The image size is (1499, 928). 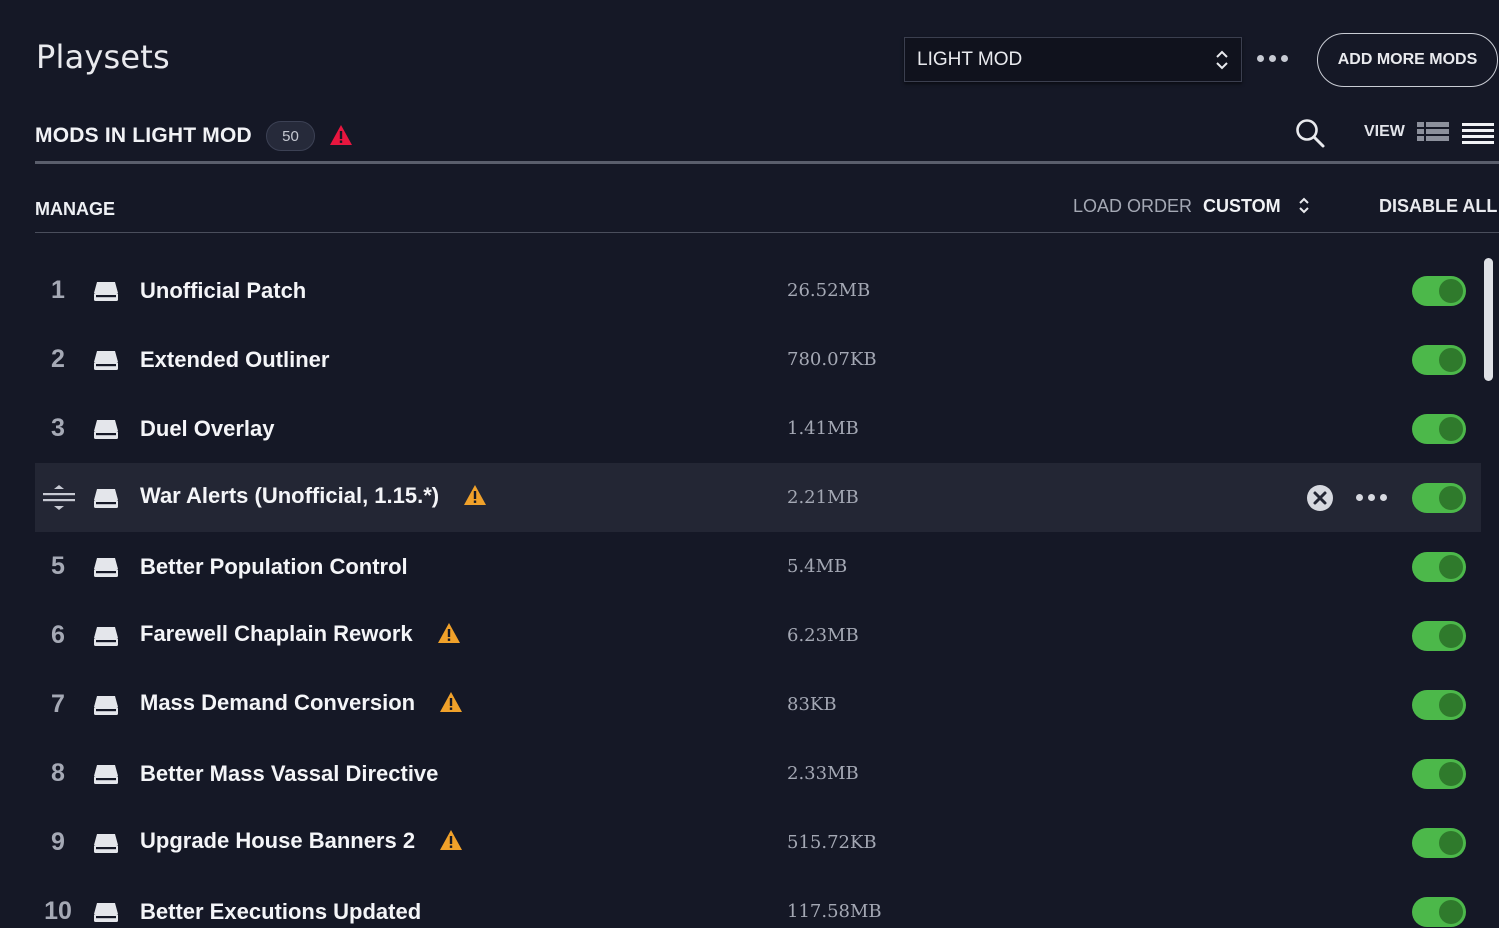 What do you see at coordinates (970, 59) in the screenshot?
I see `playset-select-value: LIGHT MOD` at bounding box center [970, 59].